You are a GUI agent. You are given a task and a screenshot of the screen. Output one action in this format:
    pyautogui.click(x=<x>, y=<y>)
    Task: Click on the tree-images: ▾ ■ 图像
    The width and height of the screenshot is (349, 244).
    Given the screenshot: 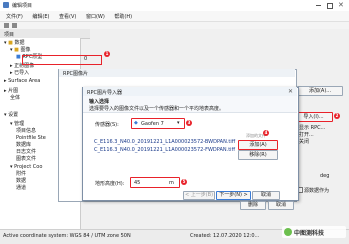 What is the action you would take?
    pyautogui.click(x=20, y=50)
    